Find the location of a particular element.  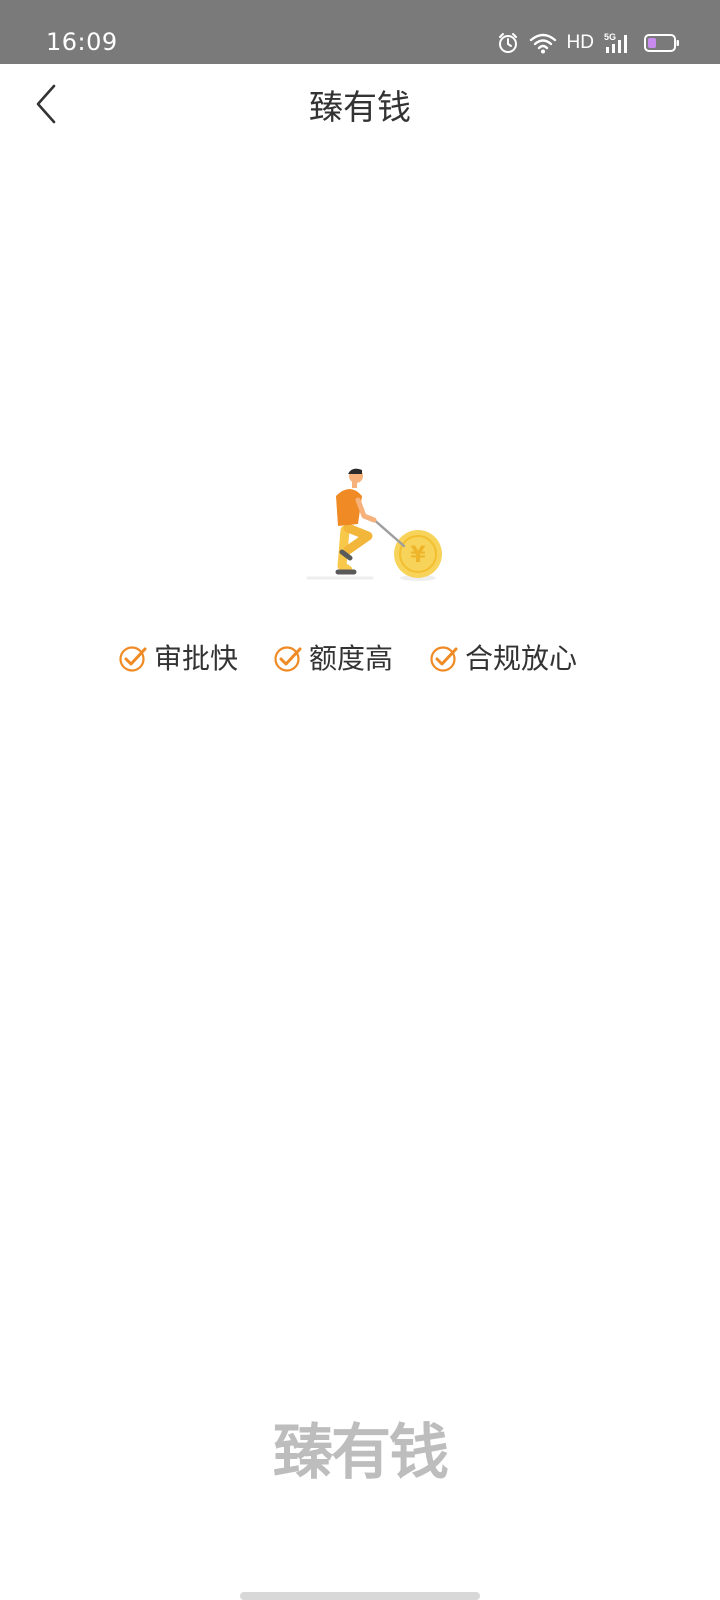

coin-symbol: ¥ is located at coordinates (418, 555).